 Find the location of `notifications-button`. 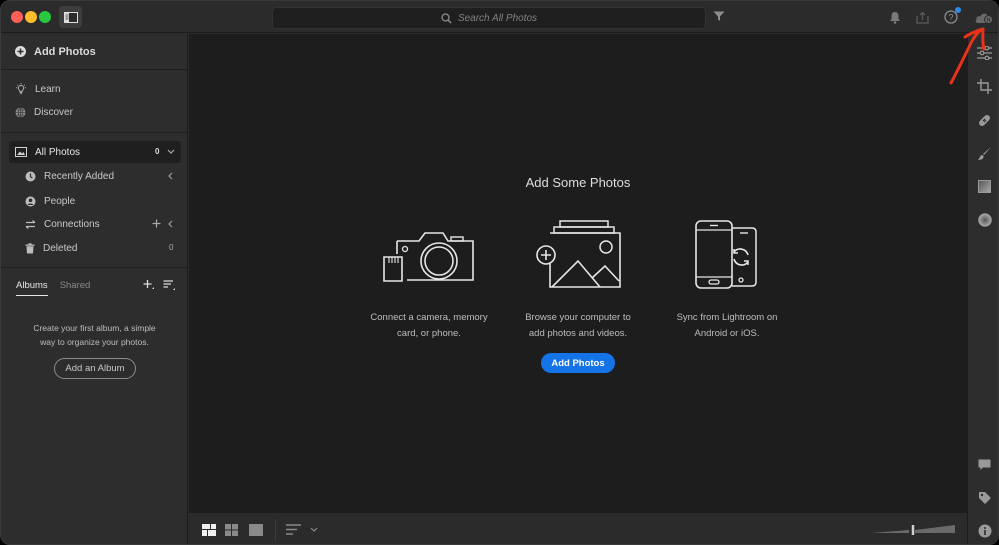

notifications-button is located at coordinates (895, 17).